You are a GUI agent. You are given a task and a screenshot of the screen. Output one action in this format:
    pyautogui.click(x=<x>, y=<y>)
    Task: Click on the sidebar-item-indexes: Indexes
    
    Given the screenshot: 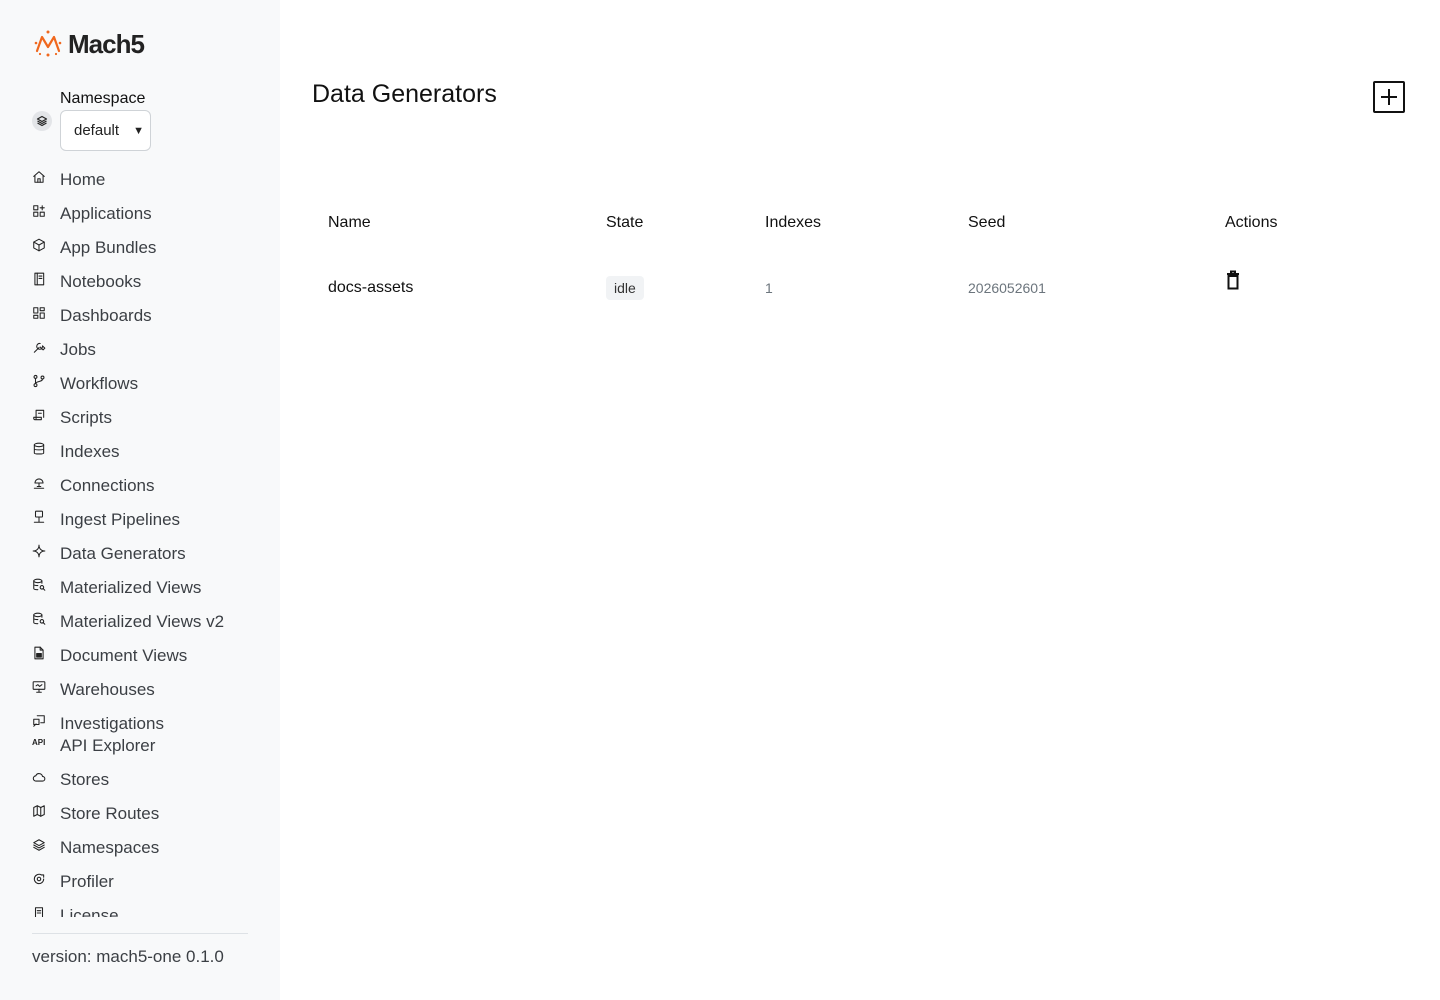 What is the action you would take?
    pyautogui.click(x=147, y=456)
    